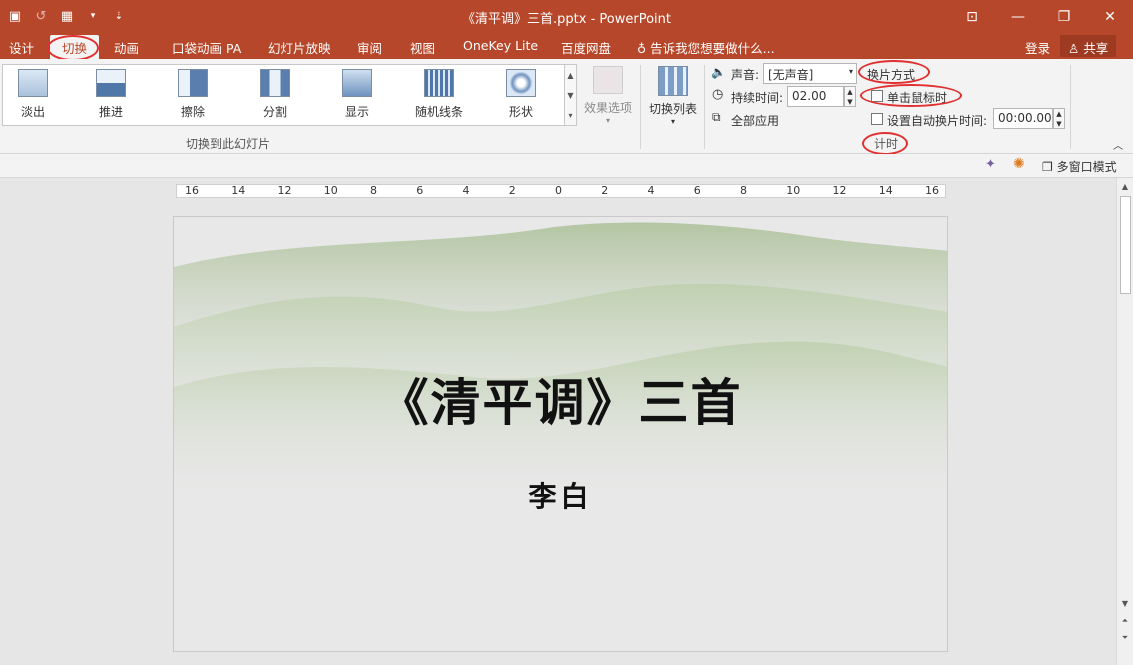  Describe the element at coordinates (1125, 245) in the screenshot. I see `scroll-thumb` at that location.